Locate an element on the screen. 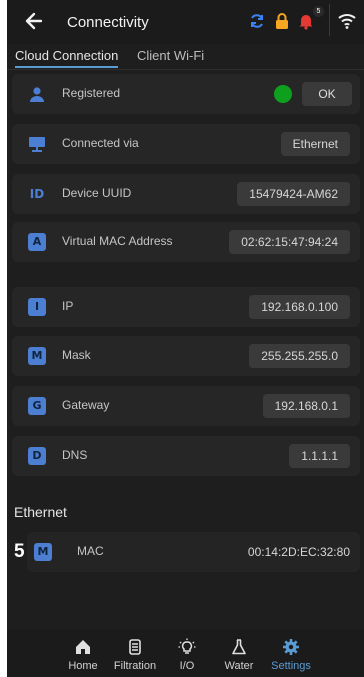  registered-label: Registered is located at coordinates (91, 93).